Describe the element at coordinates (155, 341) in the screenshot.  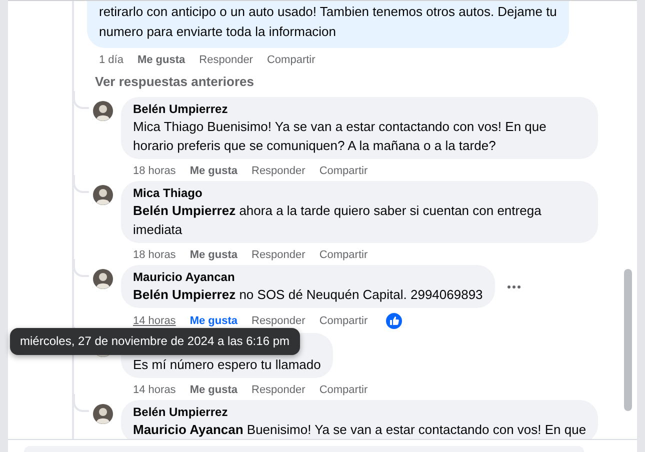
I see `tooltip: miércoles, 27 de noviembre de 2024 a las 6:16 pm` at that location.